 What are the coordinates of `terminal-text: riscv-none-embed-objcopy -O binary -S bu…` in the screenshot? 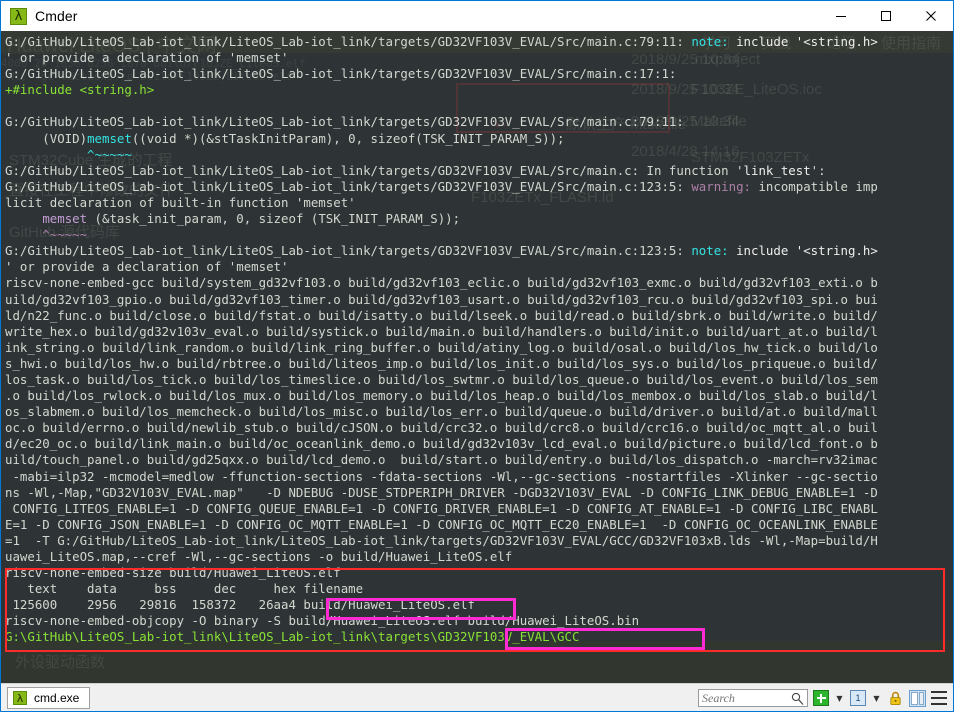 It's located at (322, 621).